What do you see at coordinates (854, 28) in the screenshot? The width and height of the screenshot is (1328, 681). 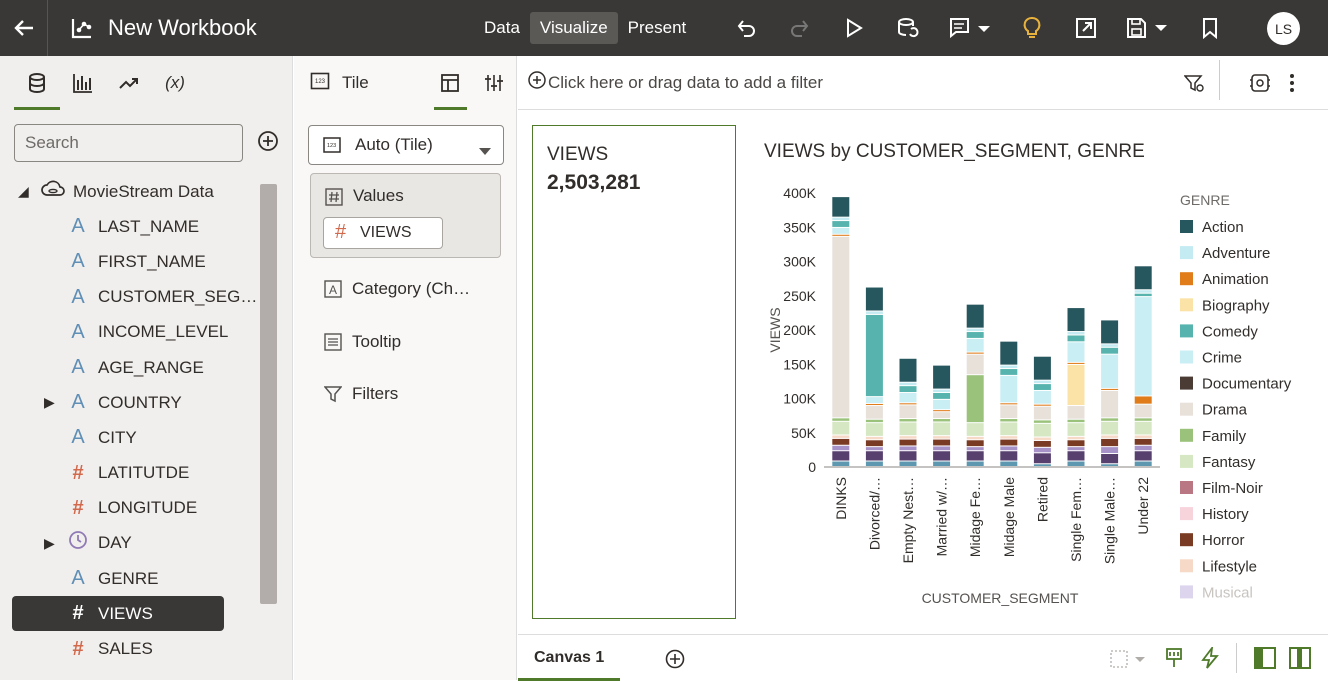 I see `run-icon` at bounding box center [854, 28].